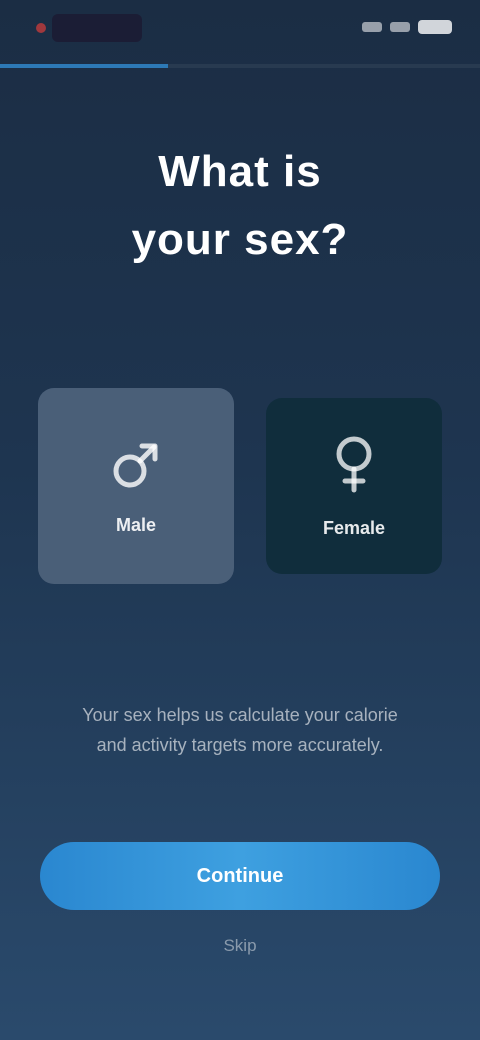 This screenshot has height=1040, width=480. I want to click on option-female-card: Female, so click(354, 486).